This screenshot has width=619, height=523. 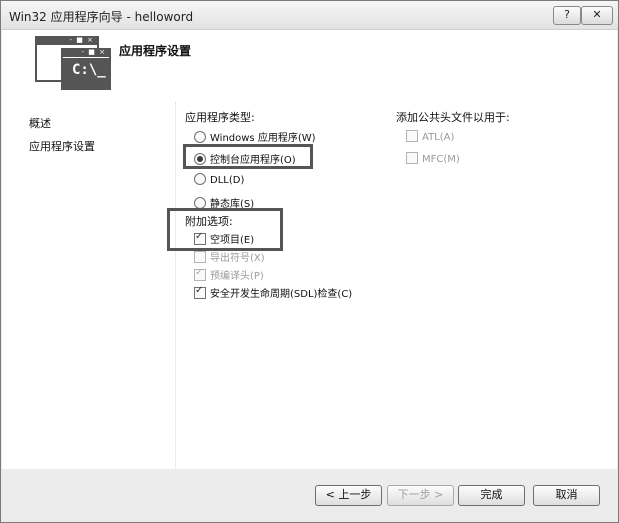 What do you see at coordinates (348, 495) in the screenshot?
I see `back-button: < 上一步` at bounding box center [348, 495].